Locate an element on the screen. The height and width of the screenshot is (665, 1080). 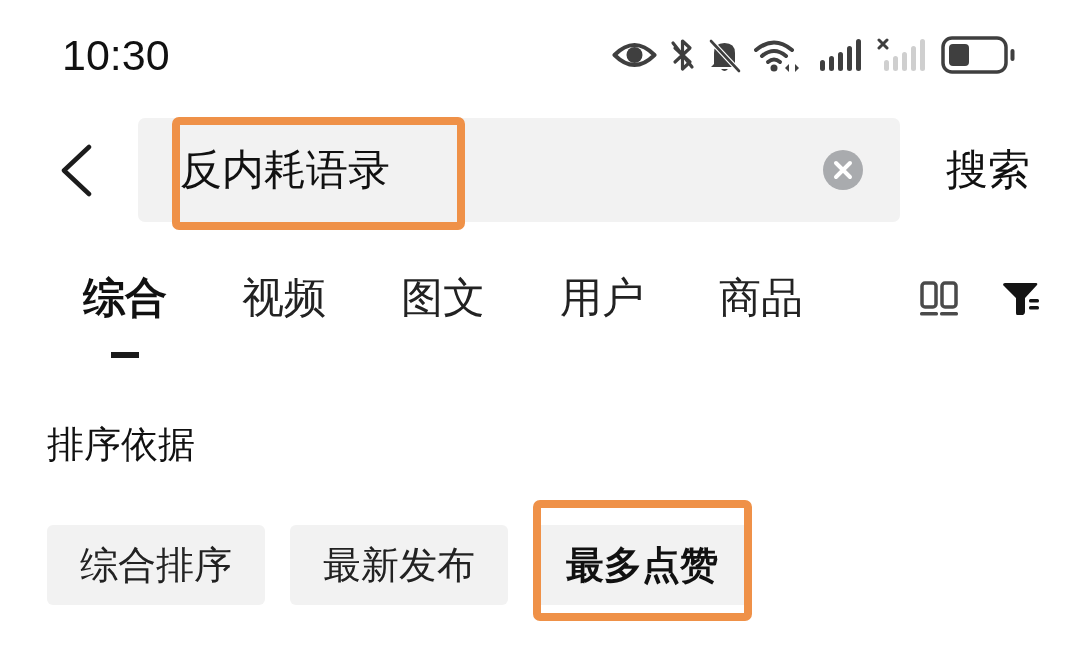
search-button: 搜索 is located at coordinates (988, 170).